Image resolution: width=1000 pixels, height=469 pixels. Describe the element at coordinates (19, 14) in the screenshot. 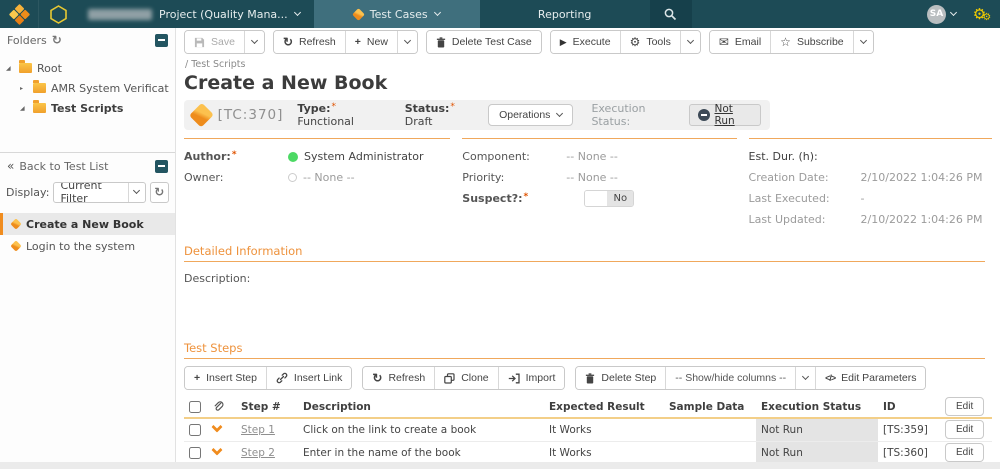

I see `app-logo` at that location.